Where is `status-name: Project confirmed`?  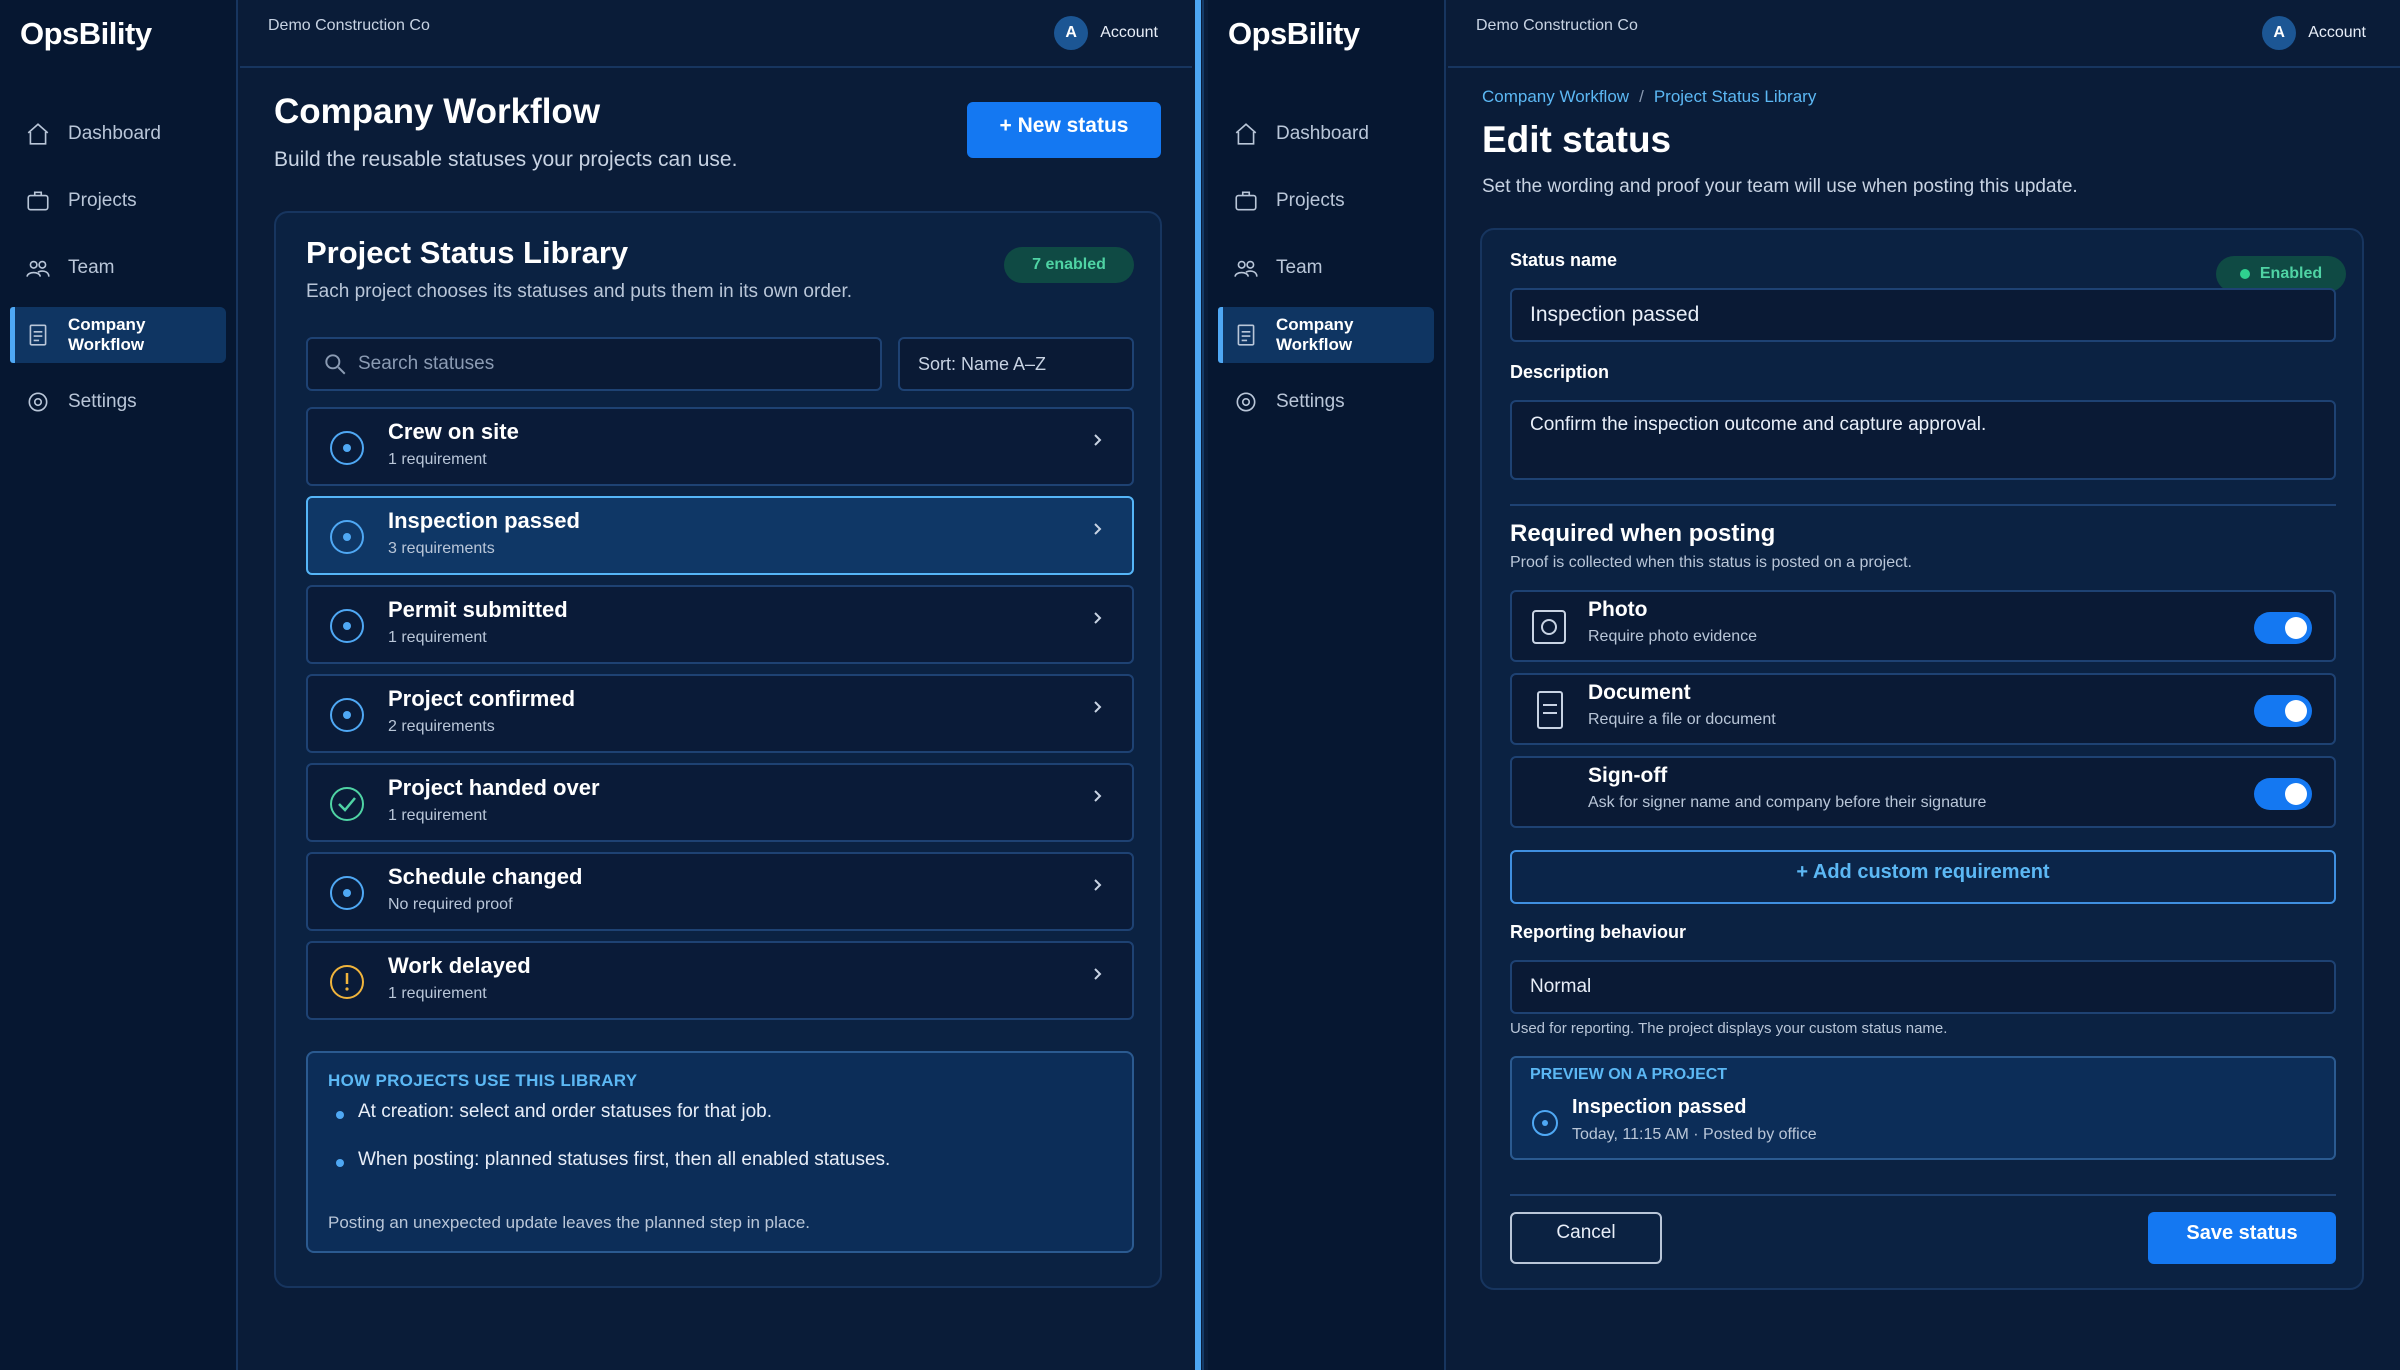 status-name: Project confirmed is located at coordinates (482, 698).